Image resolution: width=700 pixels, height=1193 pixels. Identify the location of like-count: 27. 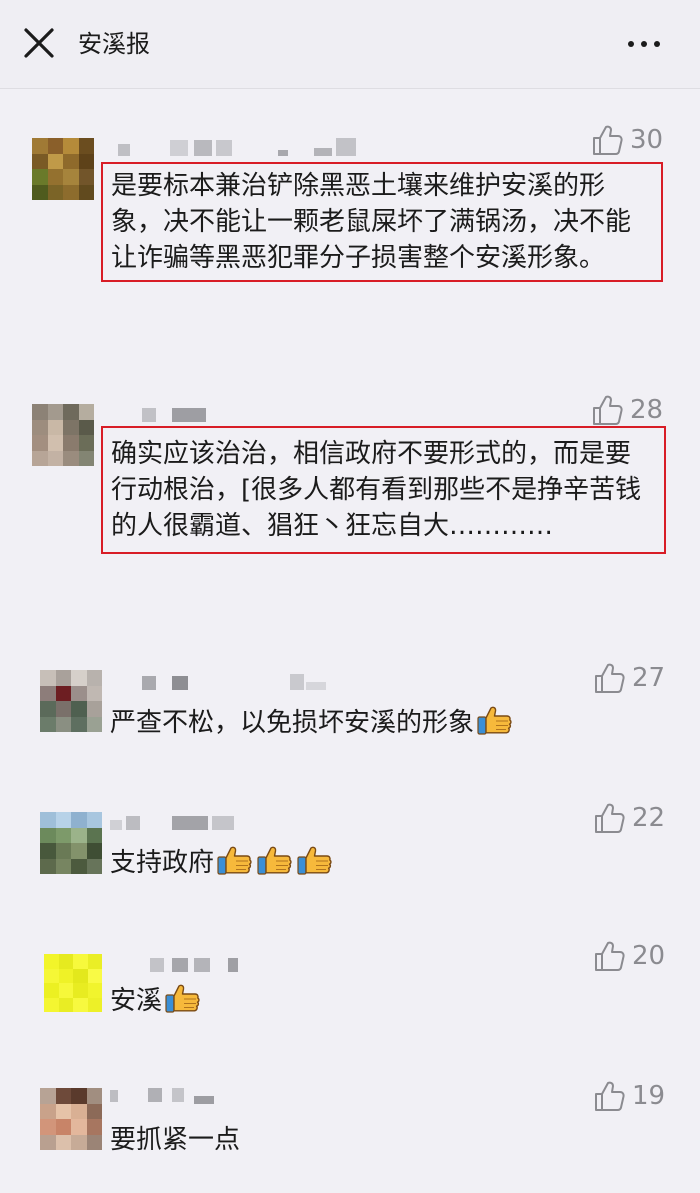
(649, 678).